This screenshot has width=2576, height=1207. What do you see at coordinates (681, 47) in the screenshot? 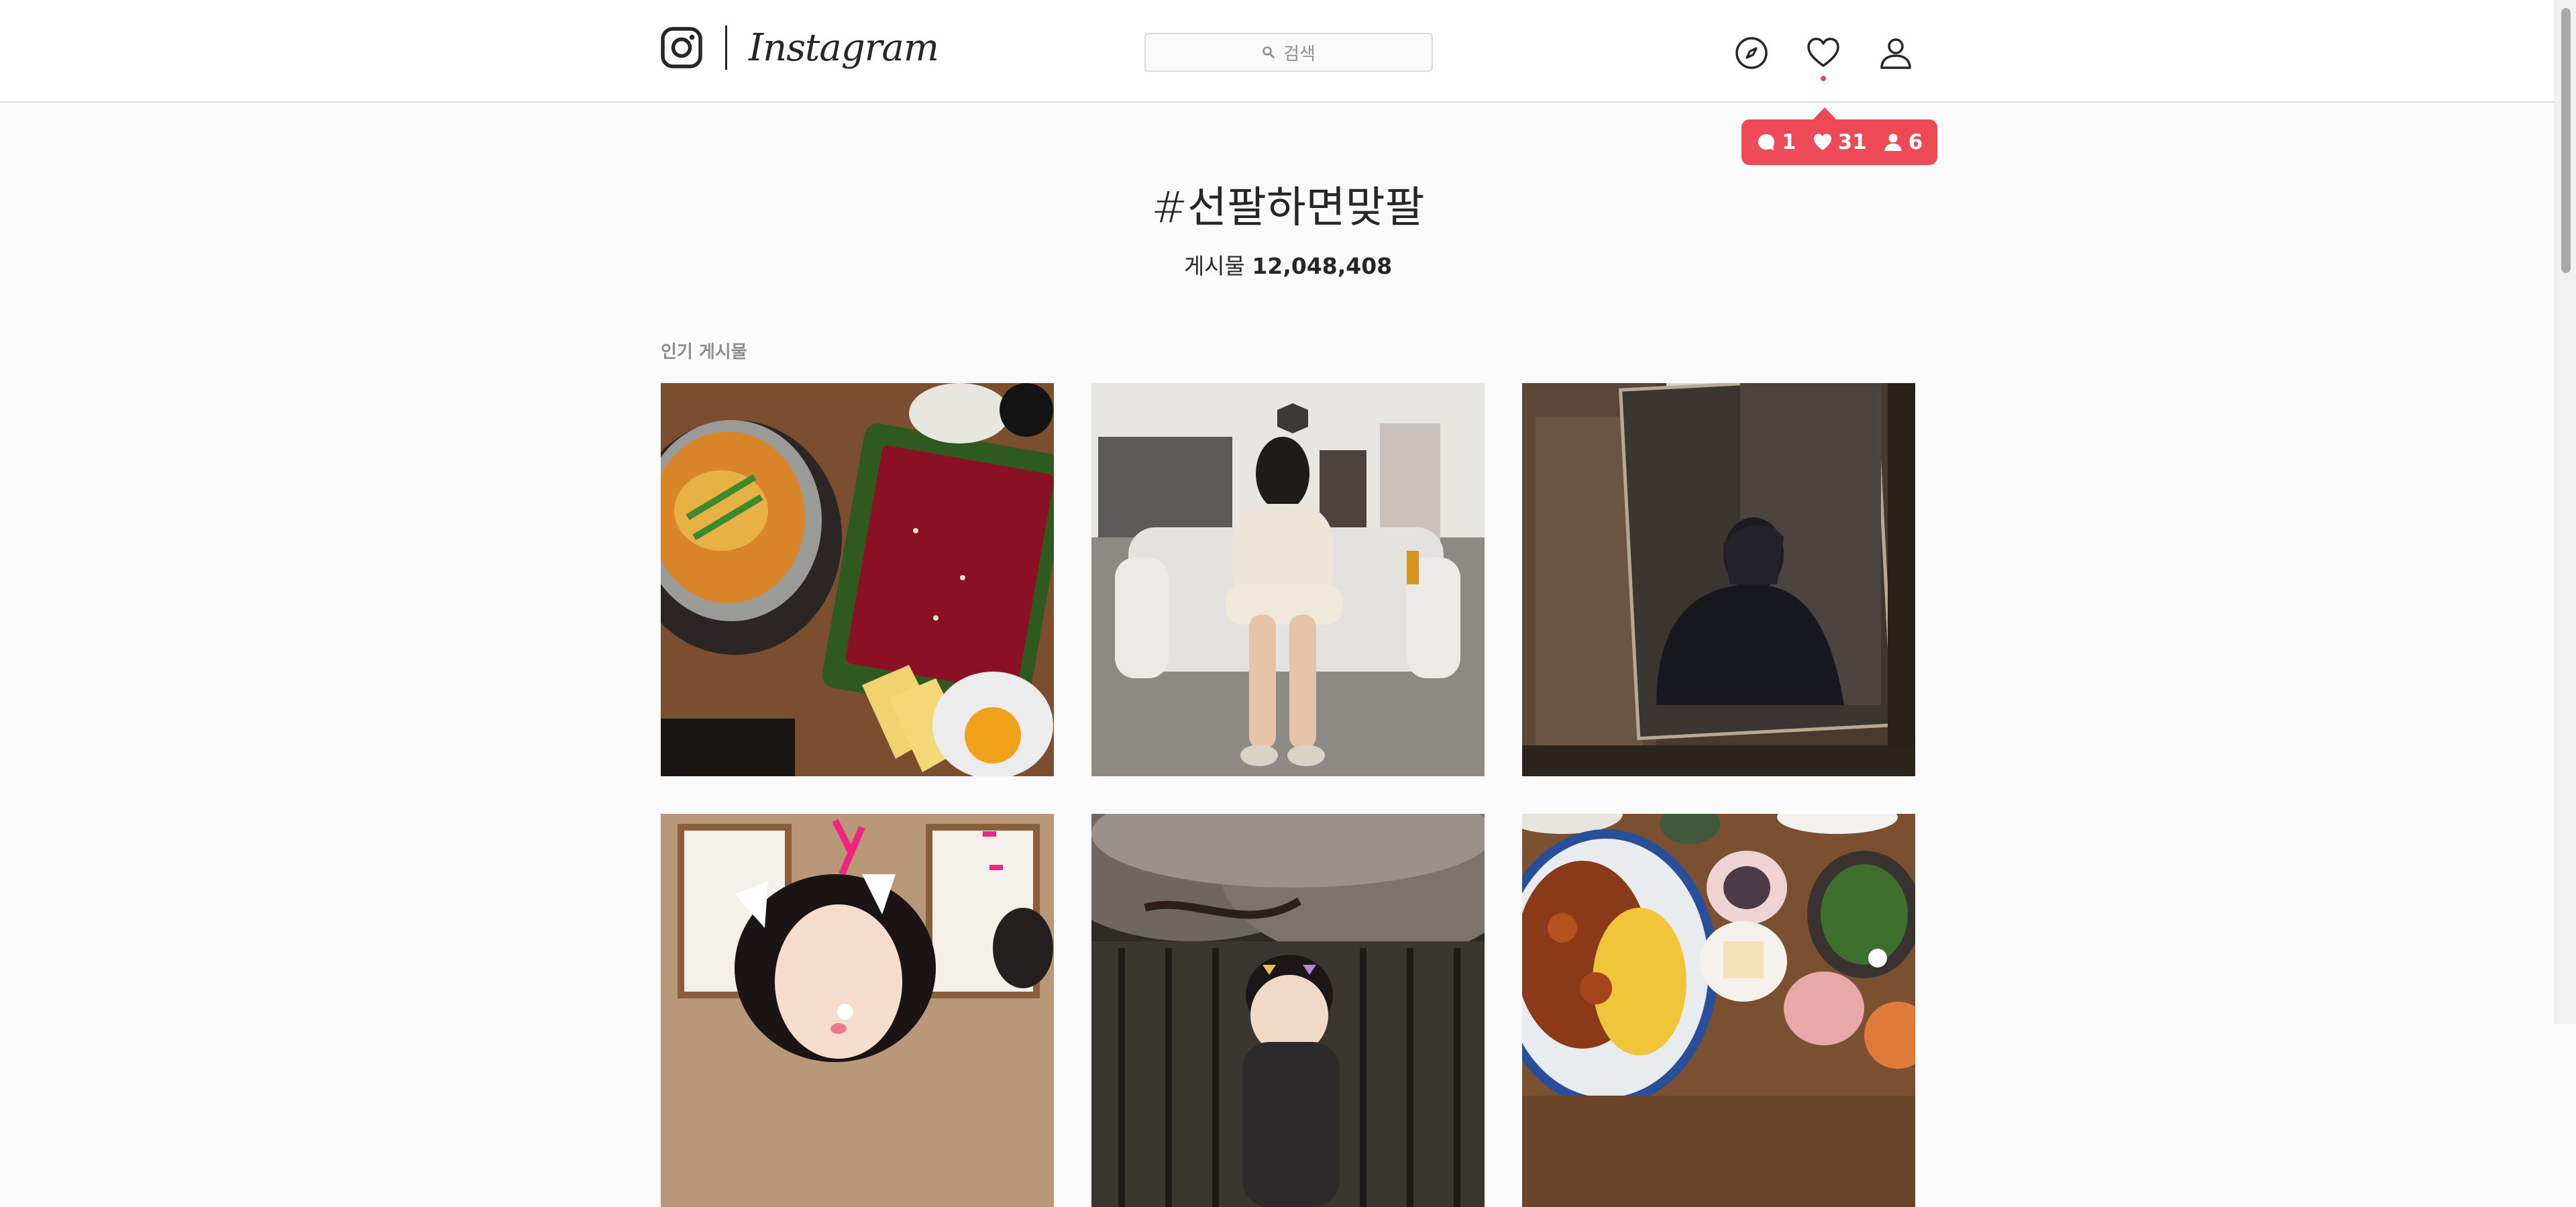
I see `instagram-camera-icon` at bounding box center [681, 47].